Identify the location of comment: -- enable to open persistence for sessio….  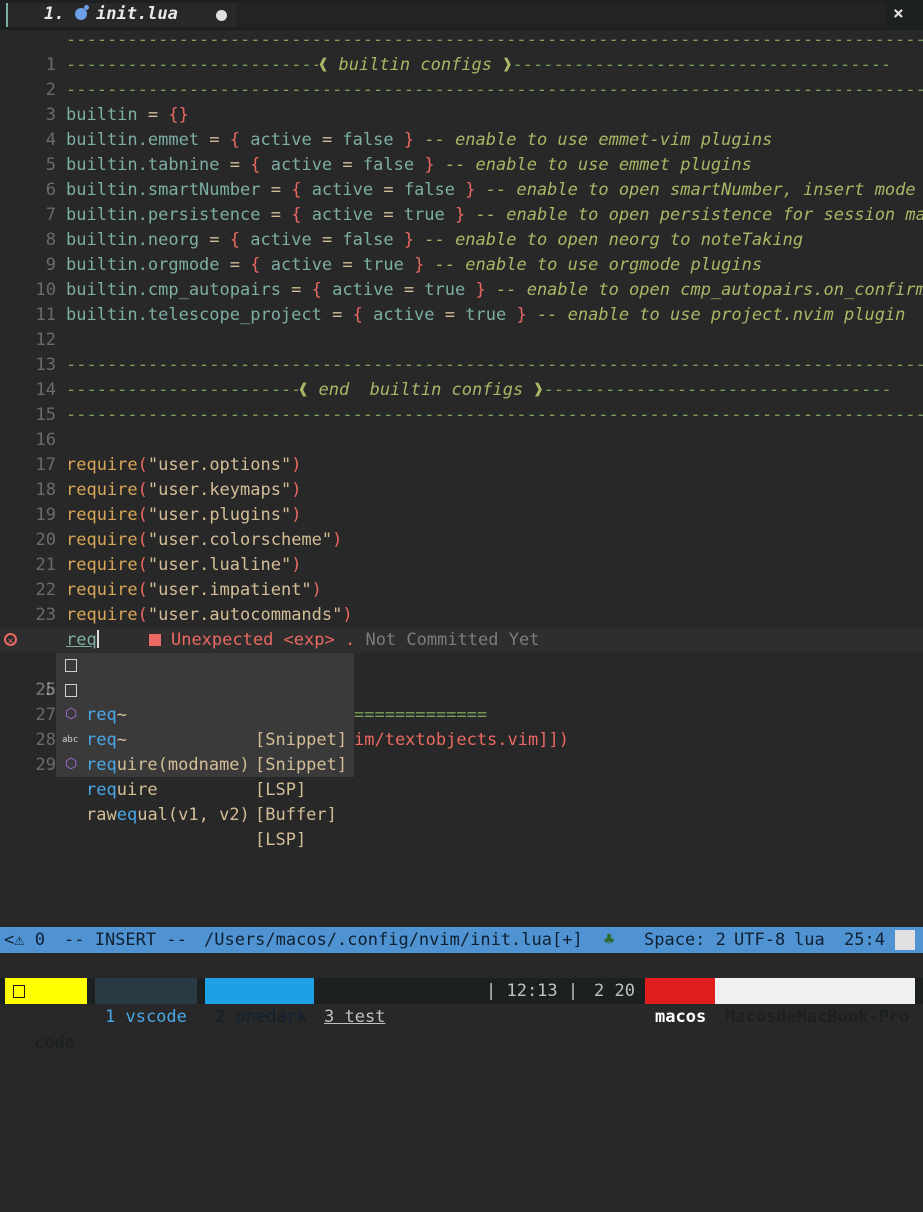
(699, 215).